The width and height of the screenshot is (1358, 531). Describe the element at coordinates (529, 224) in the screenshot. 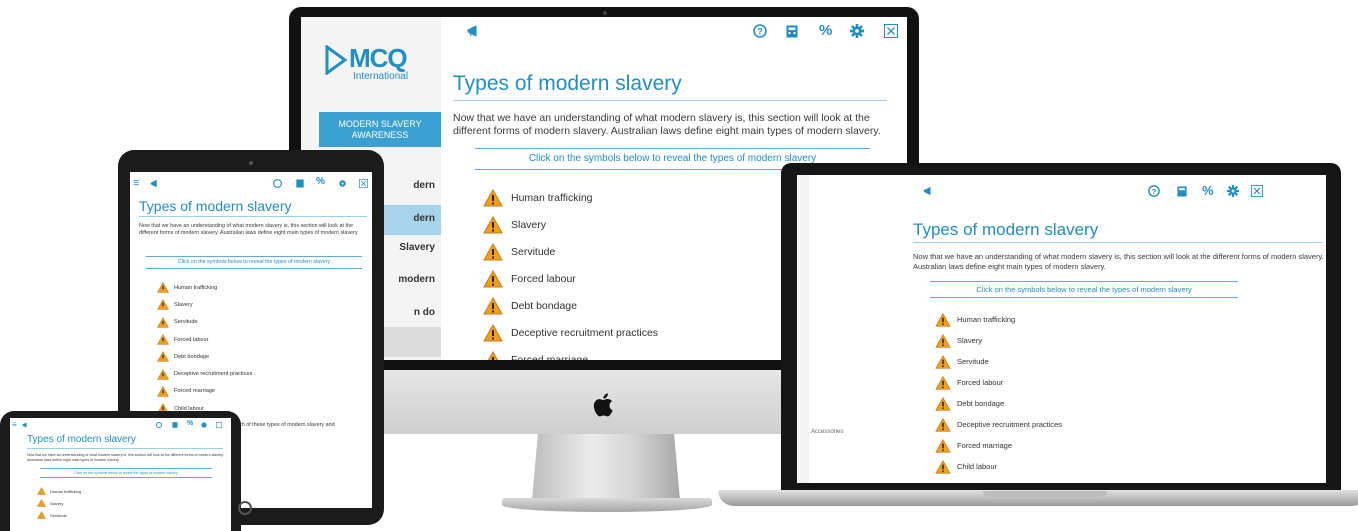

I see `type-label: Slavery` at that location.